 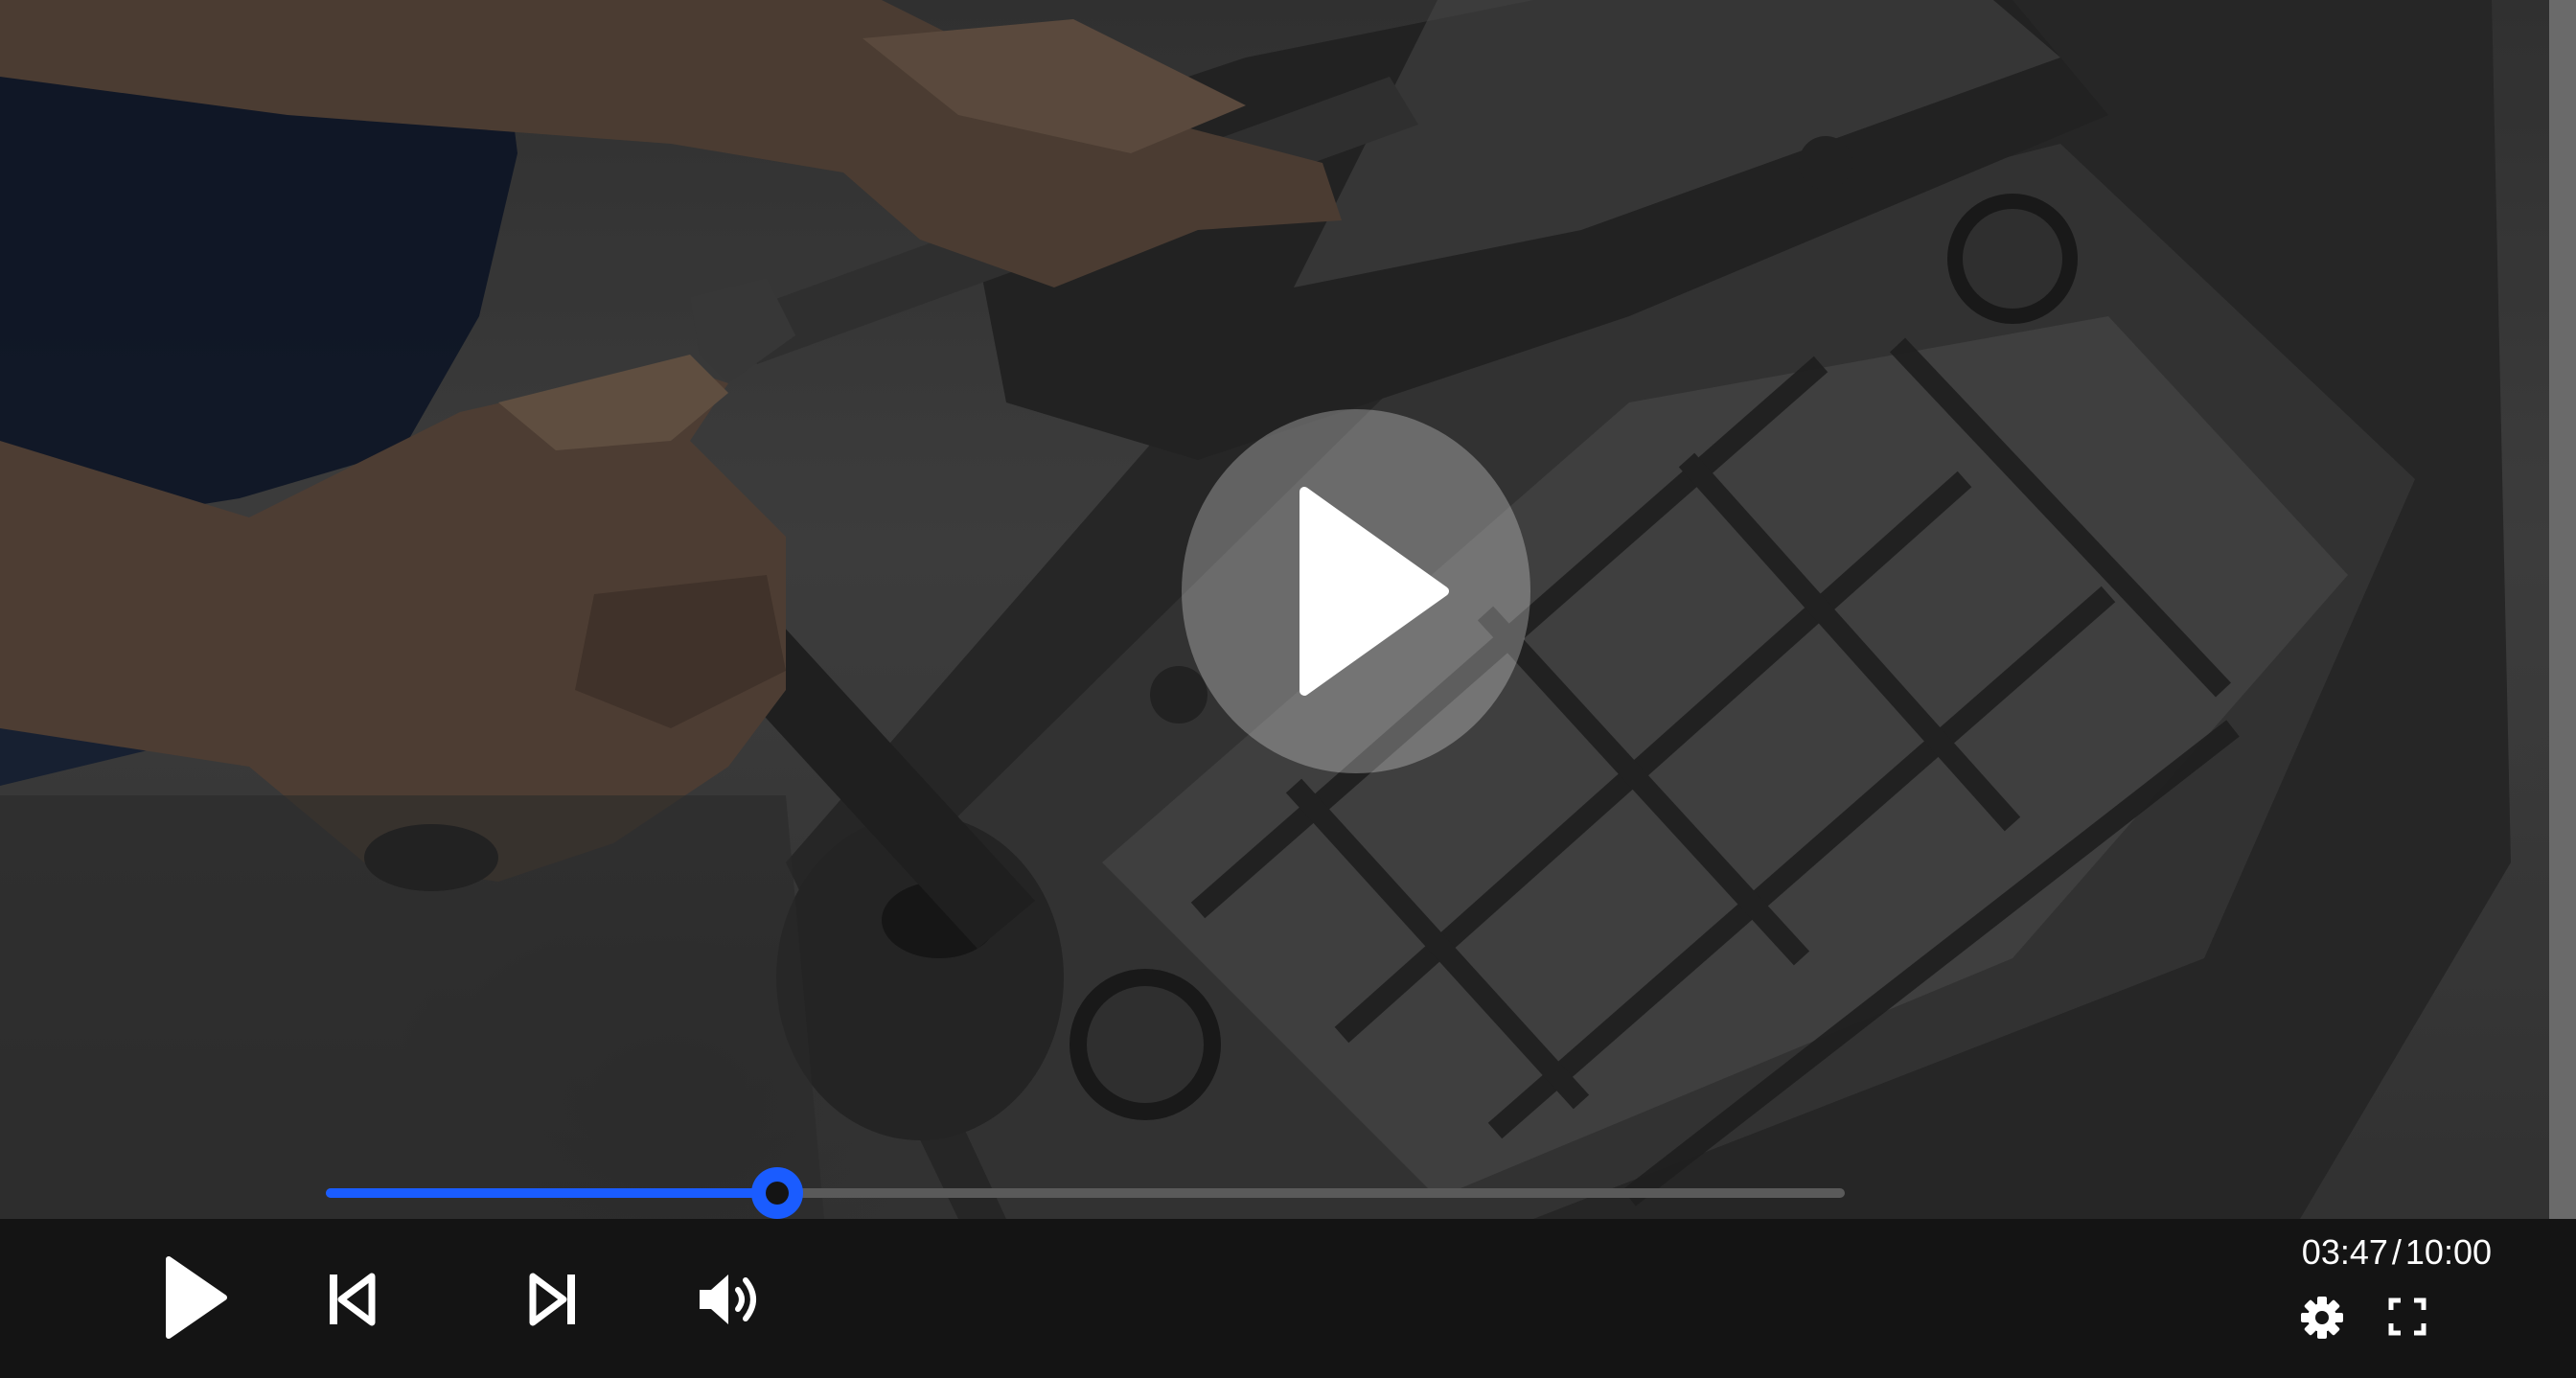 I want to click on current-time: 03:47, so click(x=2344, y=1252).